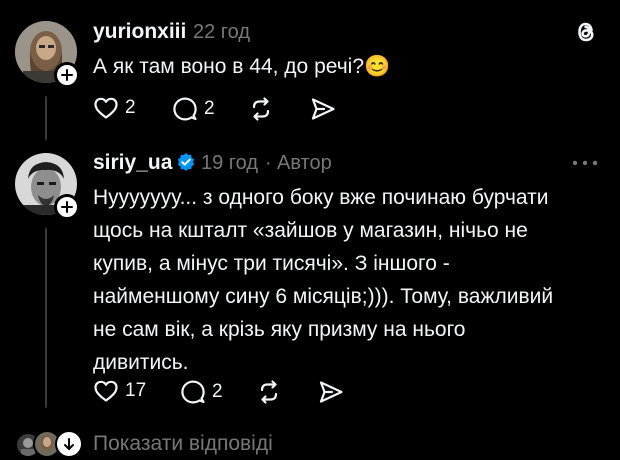  Describe the element at coordinates (586, 32) in the screenshot. I see `threads-logo-icon` at that location.